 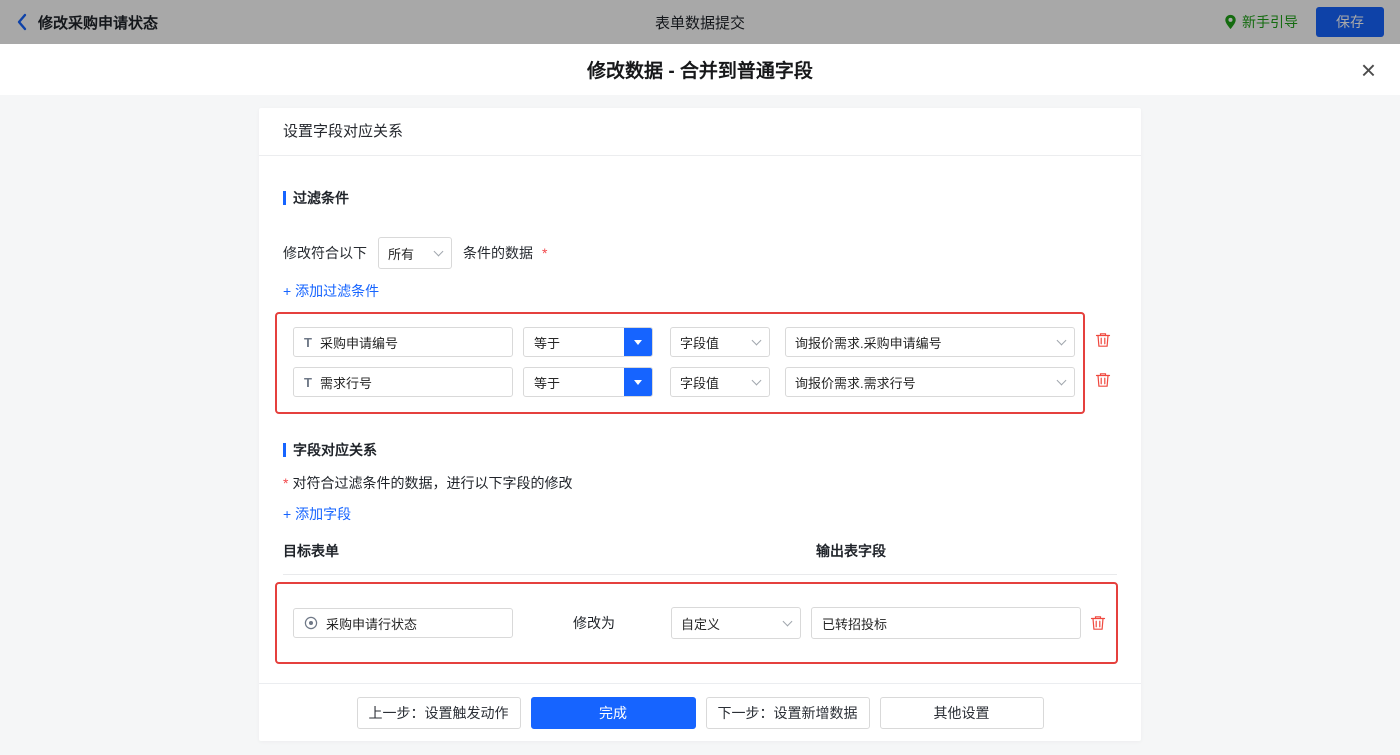 I want to click on mapping-description: * 对符合过滤条件的数据，进行以下字段的修改, so click(x=428, y=483).